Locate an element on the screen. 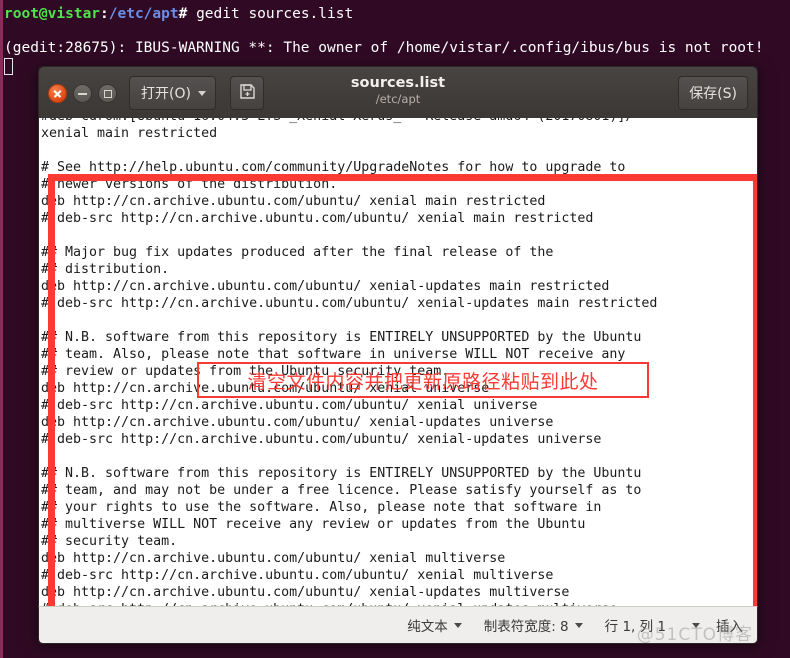  close-icon is located at coordinates (57, 93).